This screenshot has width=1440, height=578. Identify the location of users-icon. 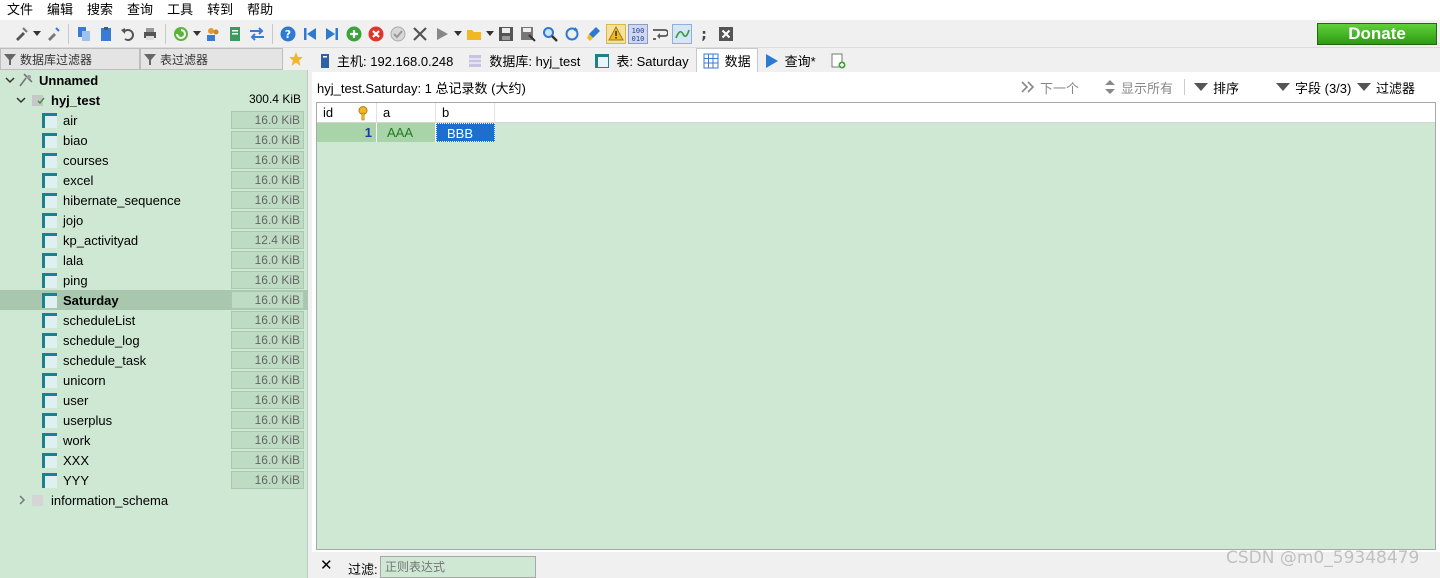
(213, 34).